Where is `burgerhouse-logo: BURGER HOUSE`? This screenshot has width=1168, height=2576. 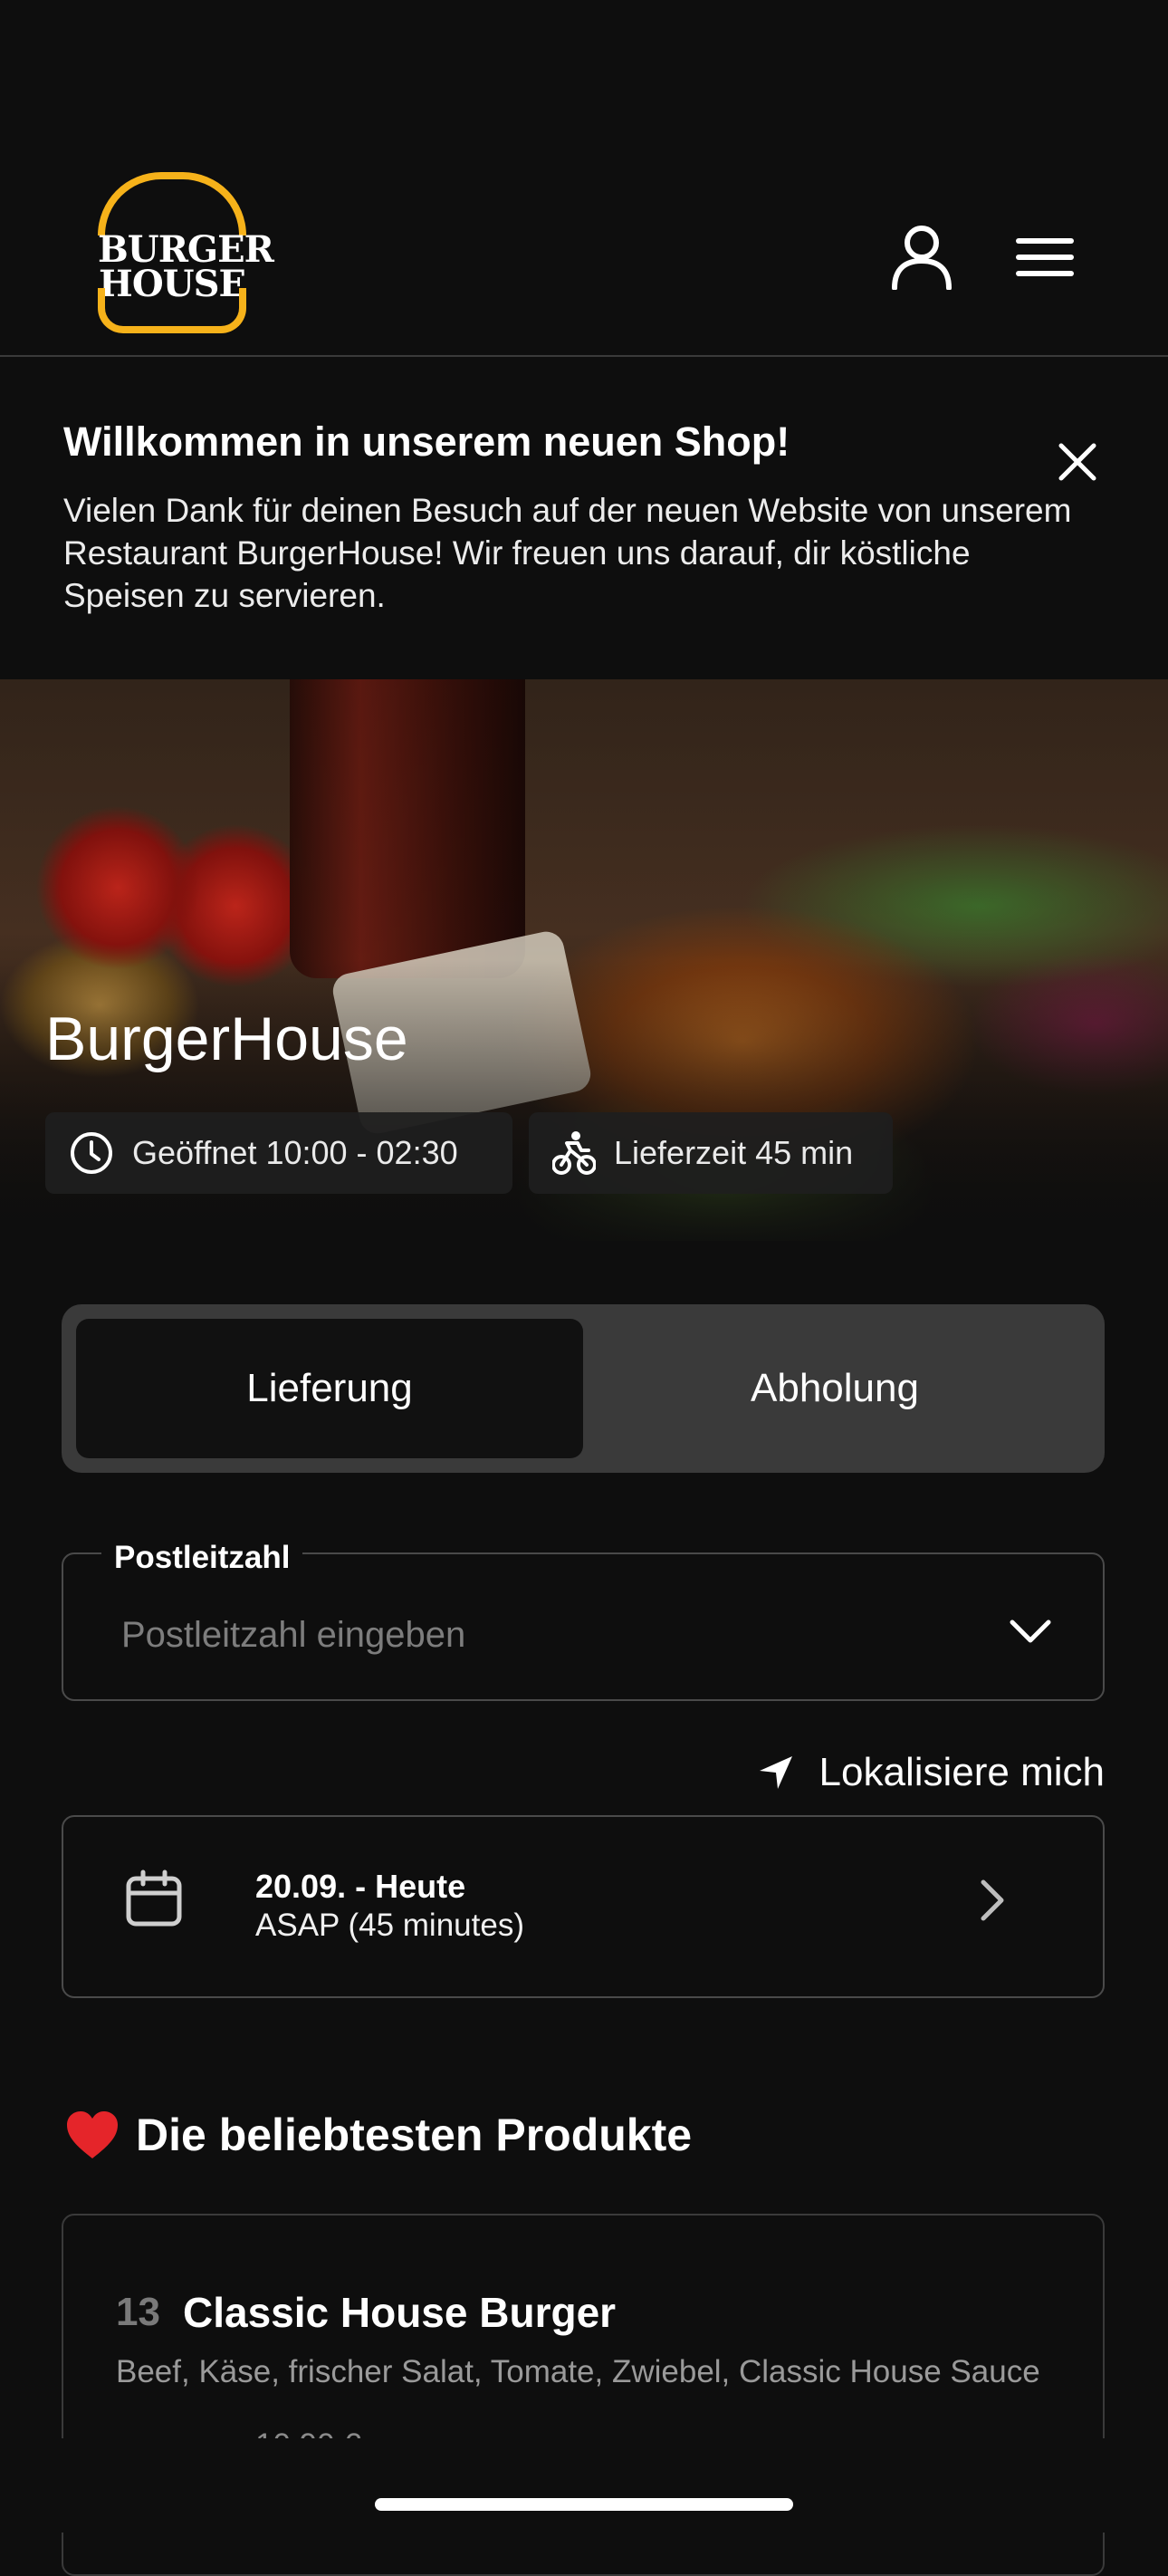
burgerhouse-logo: BURGER HOUSE is located at coordinates (186, 258).